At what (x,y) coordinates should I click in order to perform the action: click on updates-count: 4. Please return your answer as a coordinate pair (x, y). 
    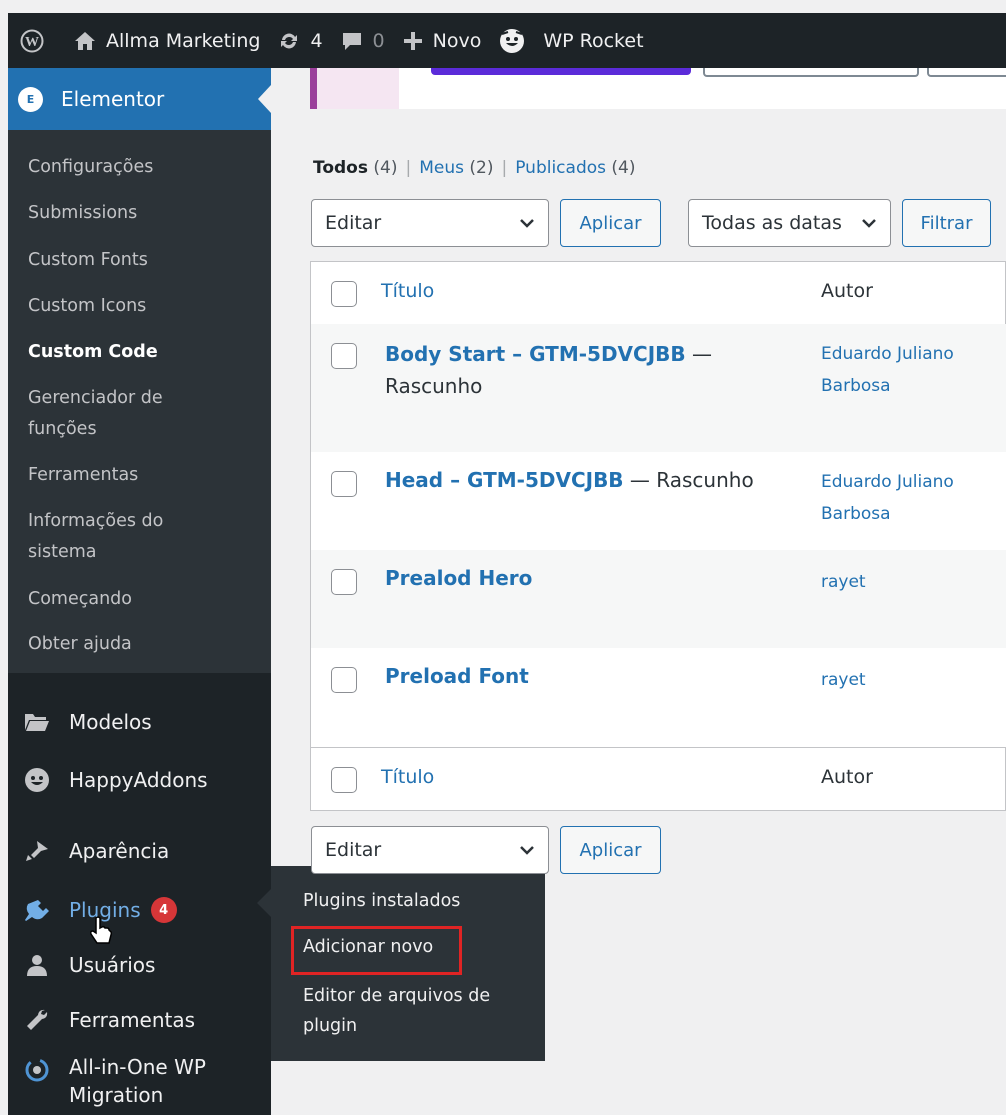
    Looking at the image, I should click on (316, 40).